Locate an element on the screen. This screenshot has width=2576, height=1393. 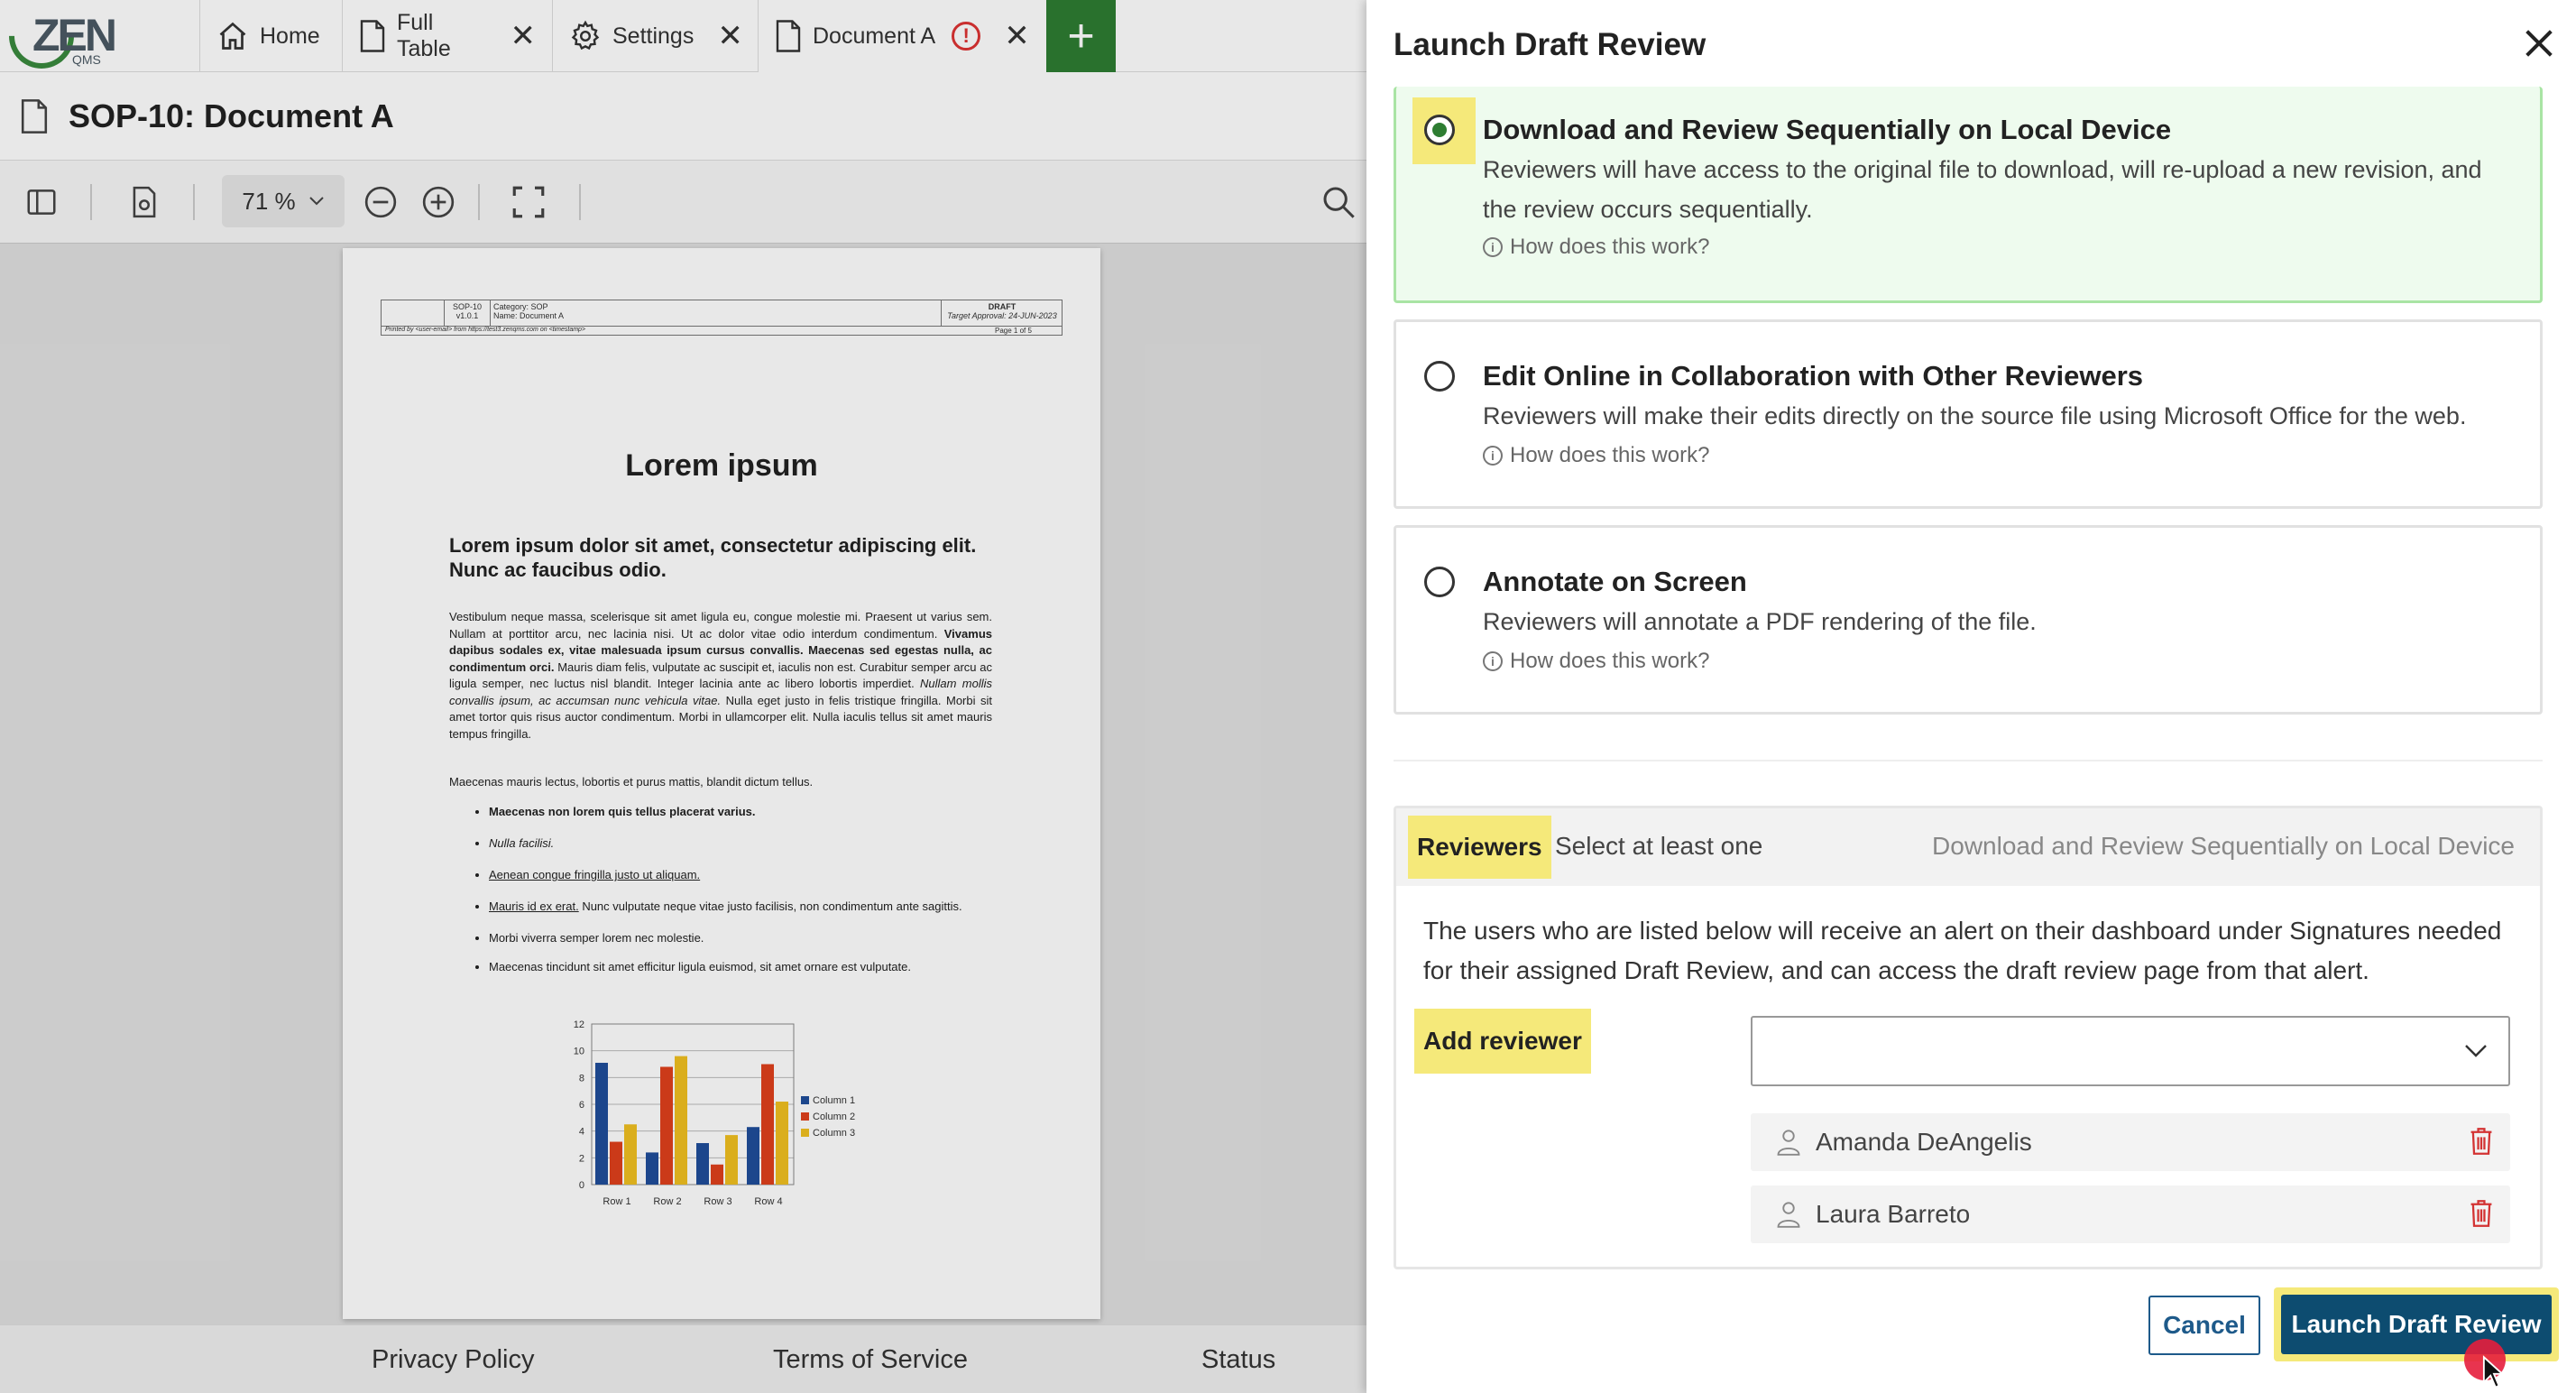
reviewer-item: Amanda DeAngelis is located at coordinates (2131, 1142).